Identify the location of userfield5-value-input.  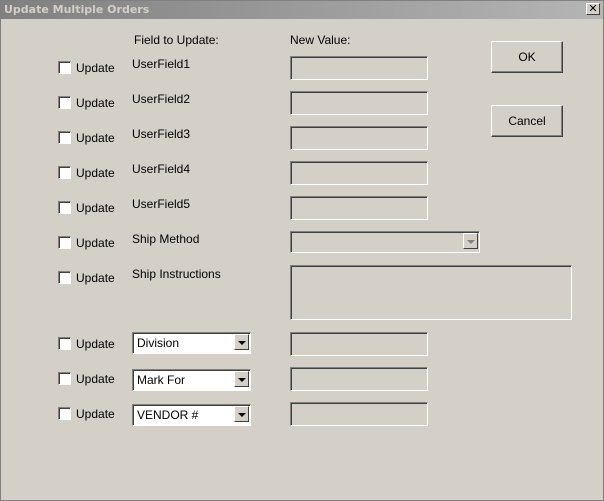
(359, 208).